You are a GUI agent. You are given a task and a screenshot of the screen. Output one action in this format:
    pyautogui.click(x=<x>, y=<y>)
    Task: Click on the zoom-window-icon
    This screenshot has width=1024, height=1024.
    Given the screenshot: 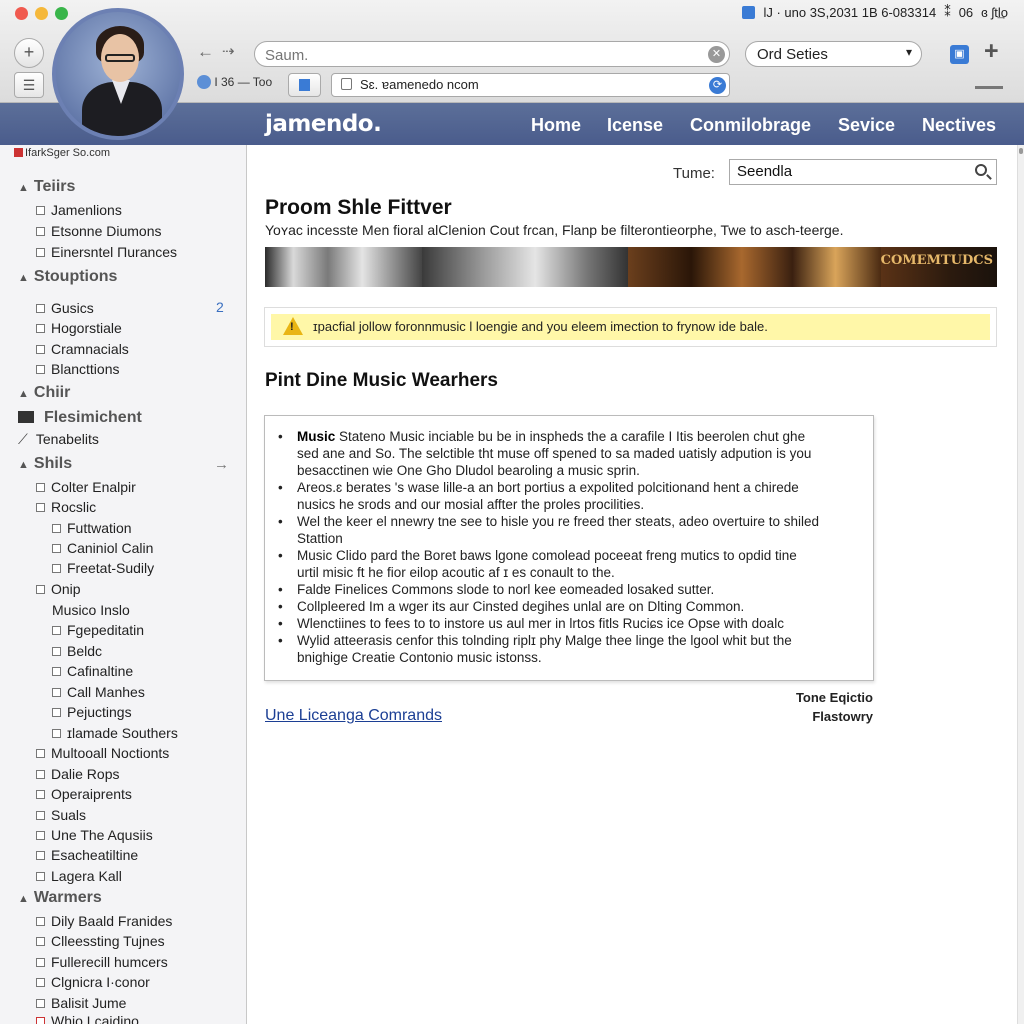 What is the action you would take?
    pyautogui.click(x=61, y=13)
    